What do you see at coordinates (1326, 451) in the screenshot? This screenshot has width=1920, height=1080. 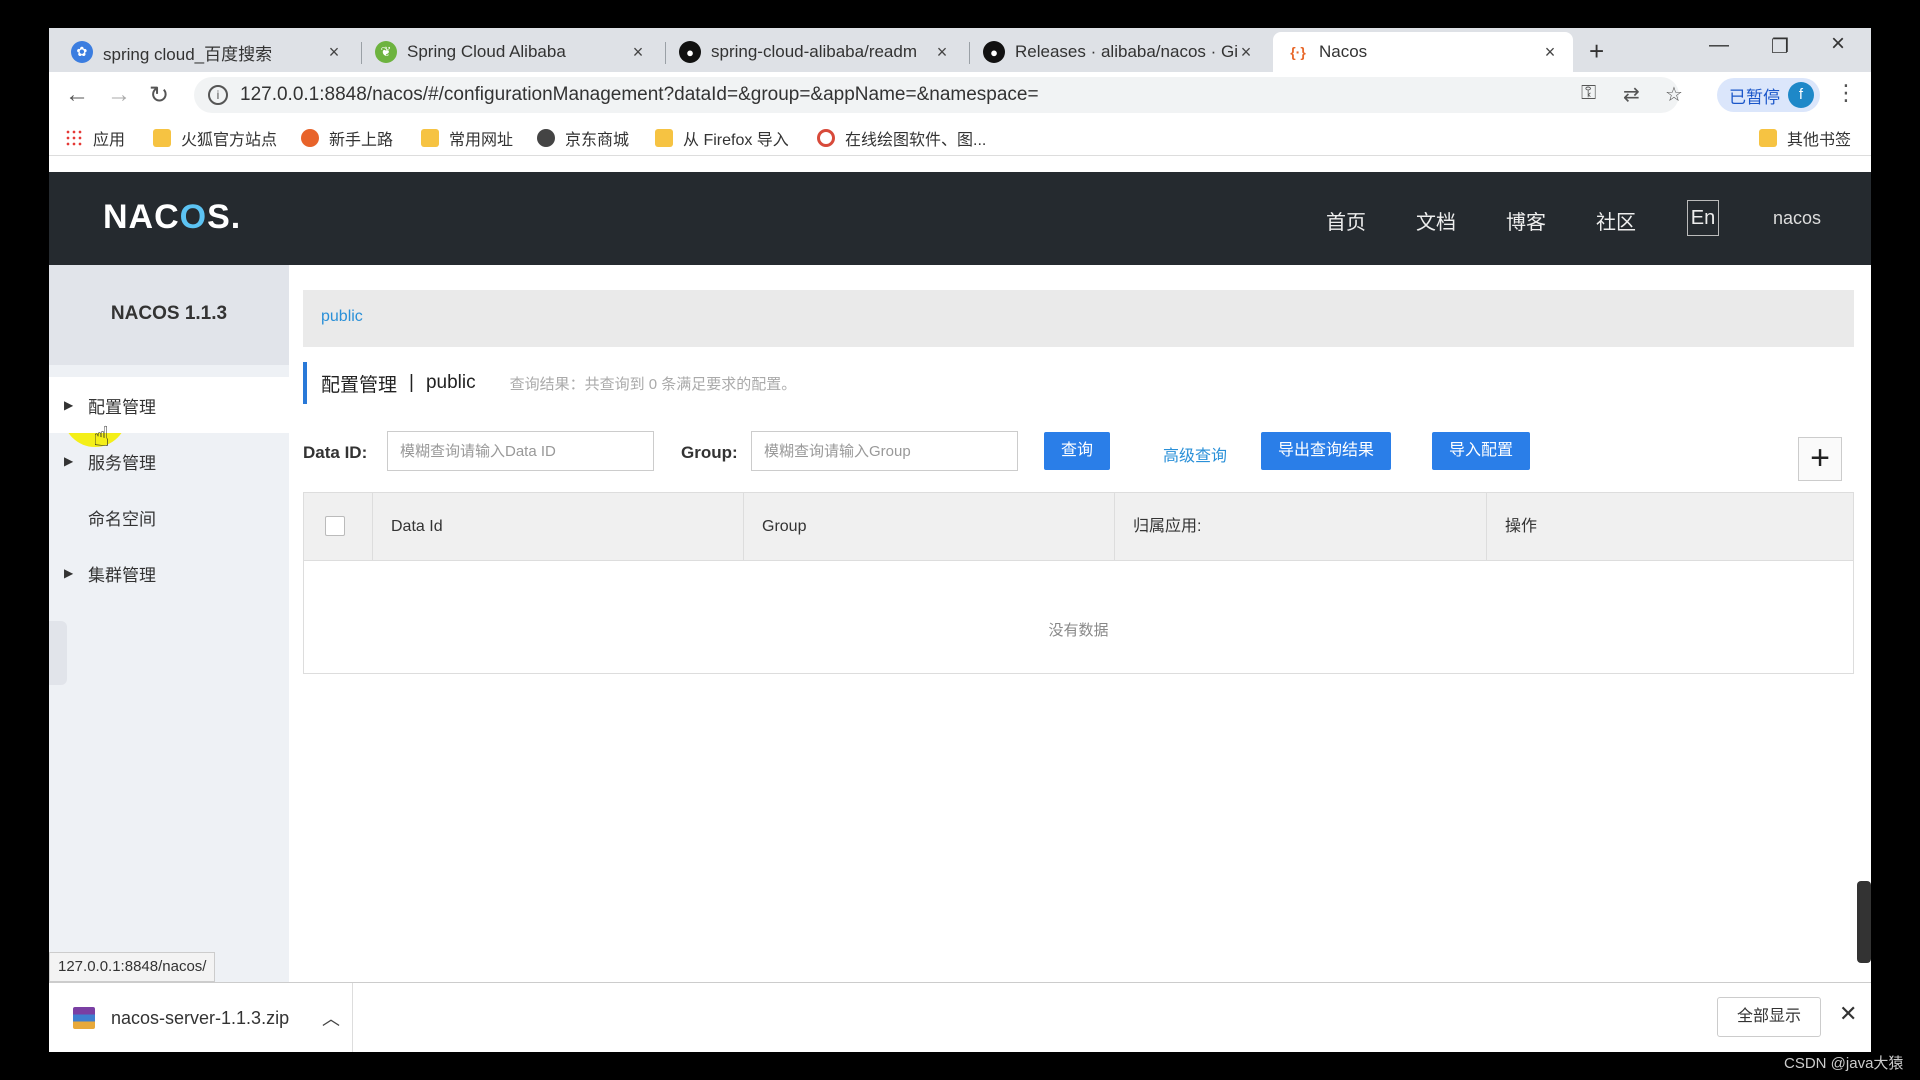 I see `export-results-button: 导出查询结果` at bounding box center [1326, 451].